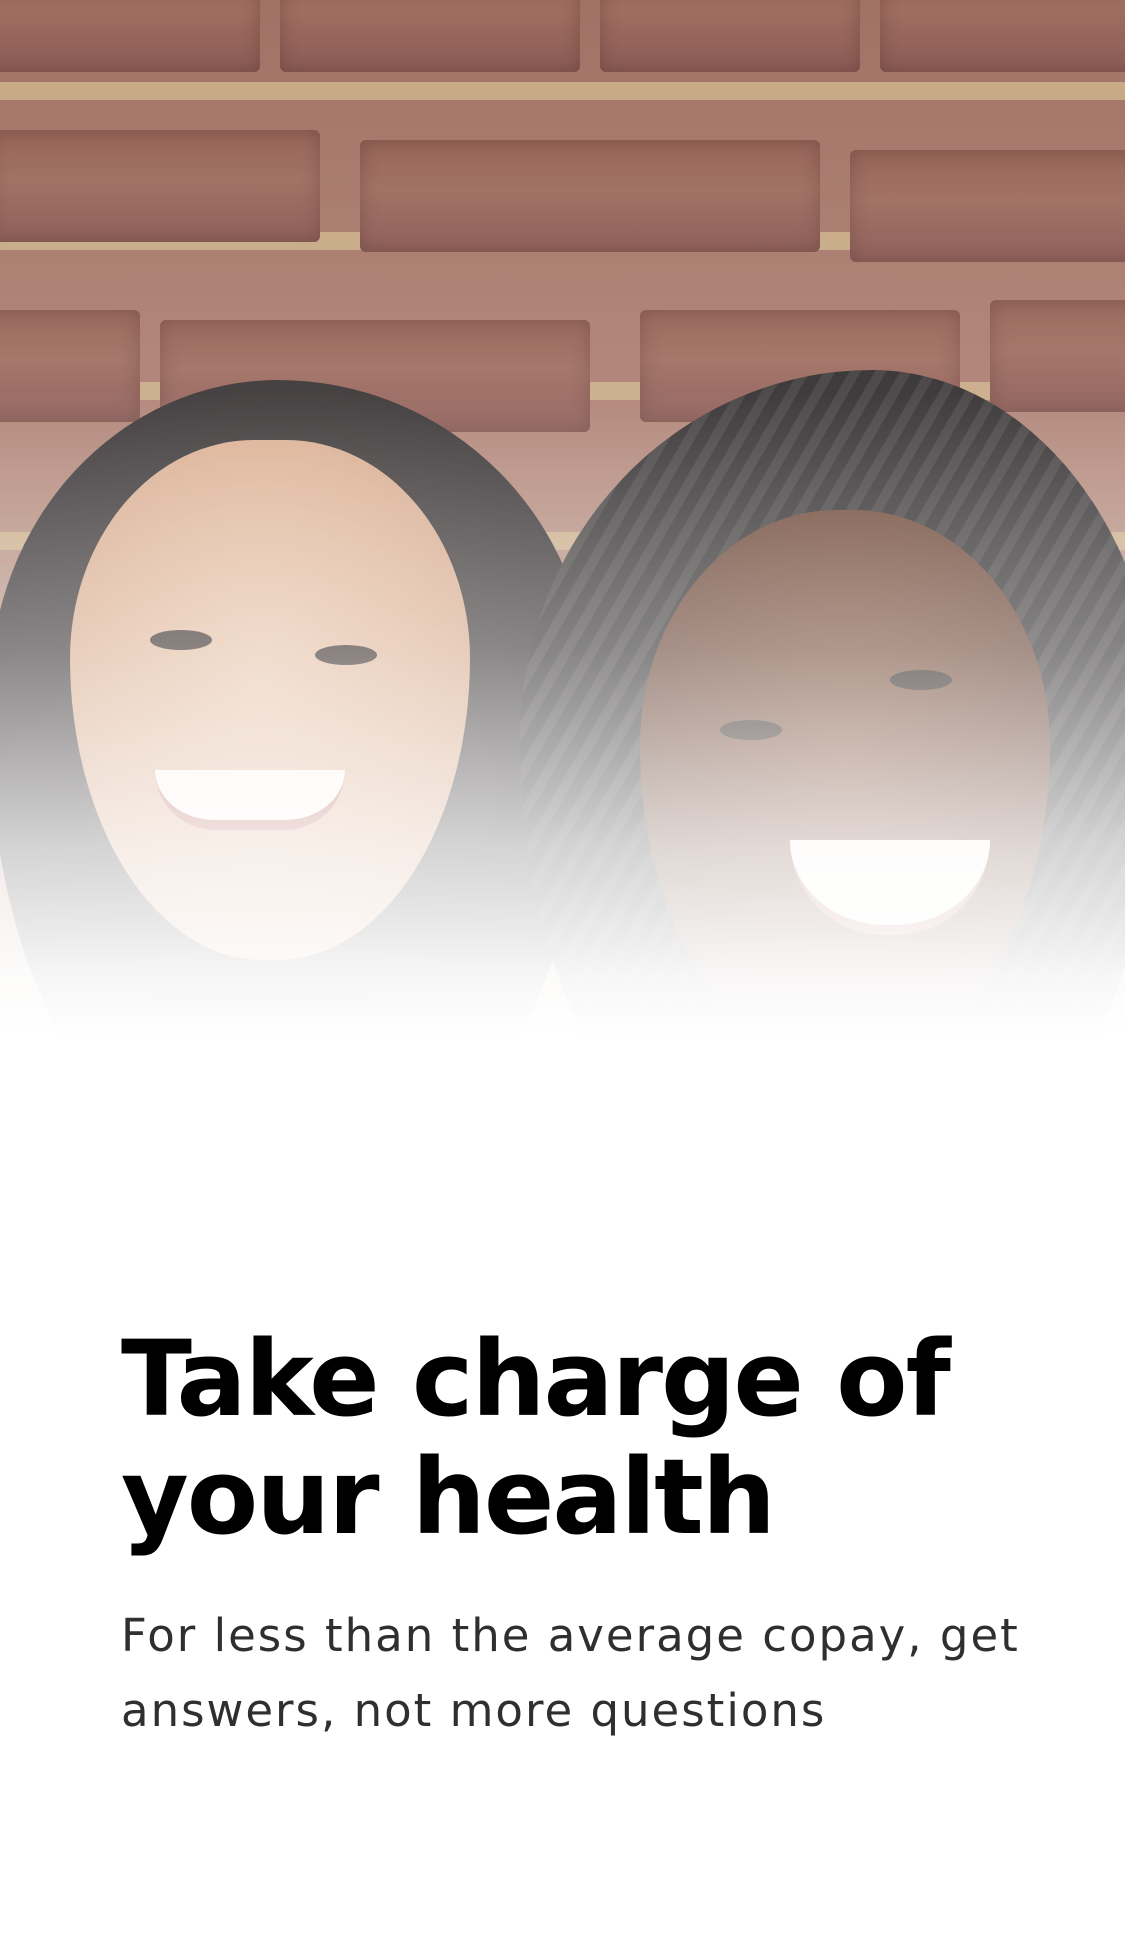 This screenshot has width=1125, height=1947. I want to click on subtitle-line-2: answers, not more questions, so click(474, 1710).